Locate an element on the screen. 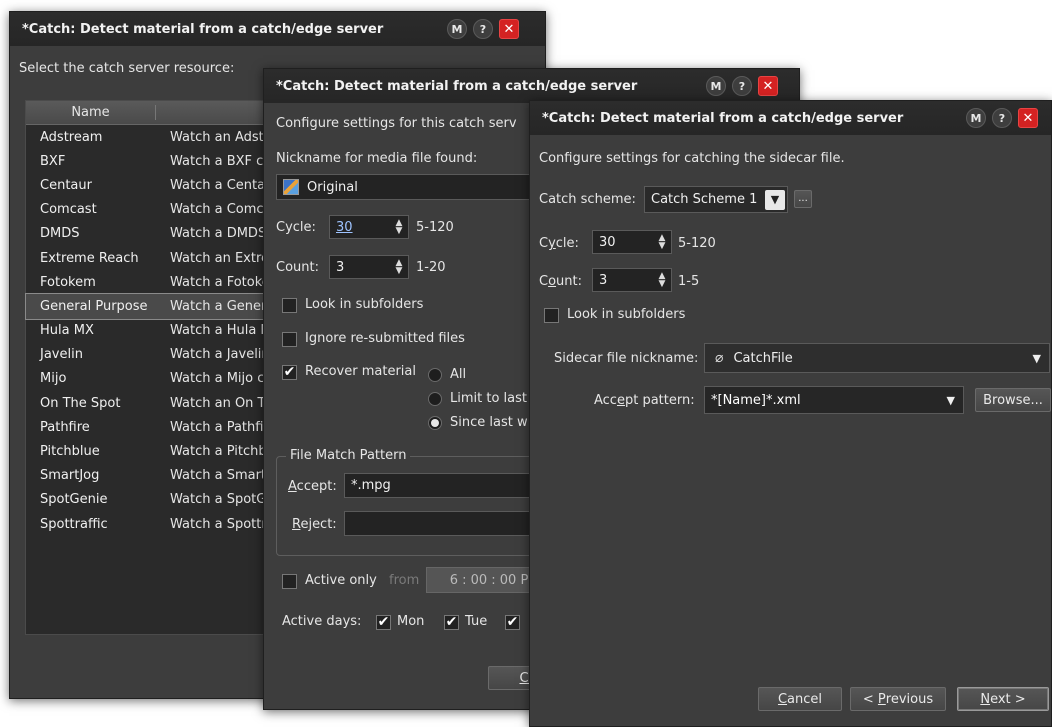  from-time-field: 6 : 00 : 00 P is located at coordinates (486, 580).